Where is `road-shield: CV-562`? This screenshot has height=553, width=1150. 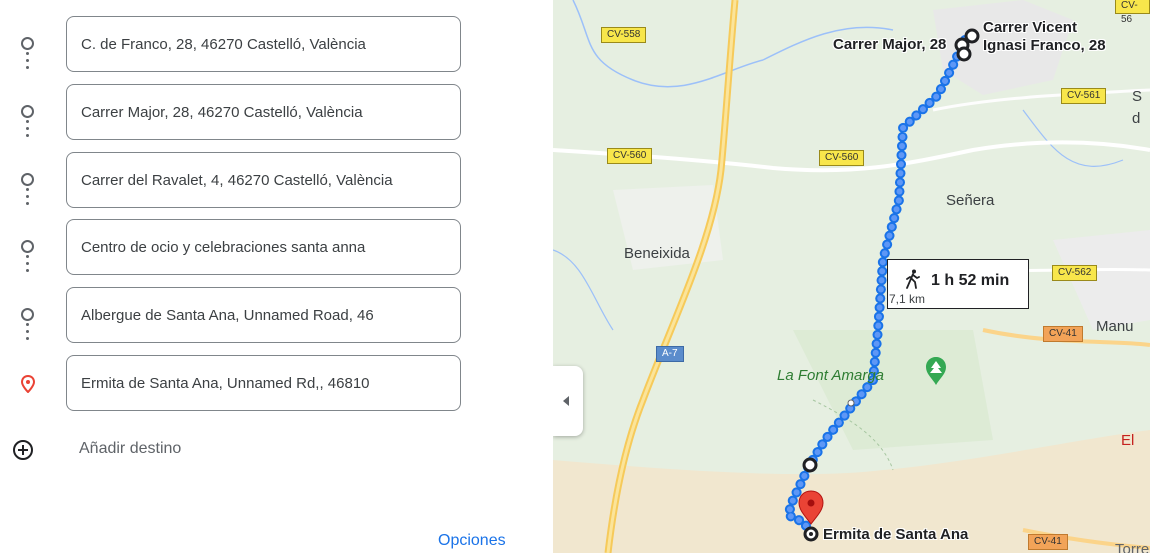
road-shield: CV-562 is located at coordinates (1075, 273).